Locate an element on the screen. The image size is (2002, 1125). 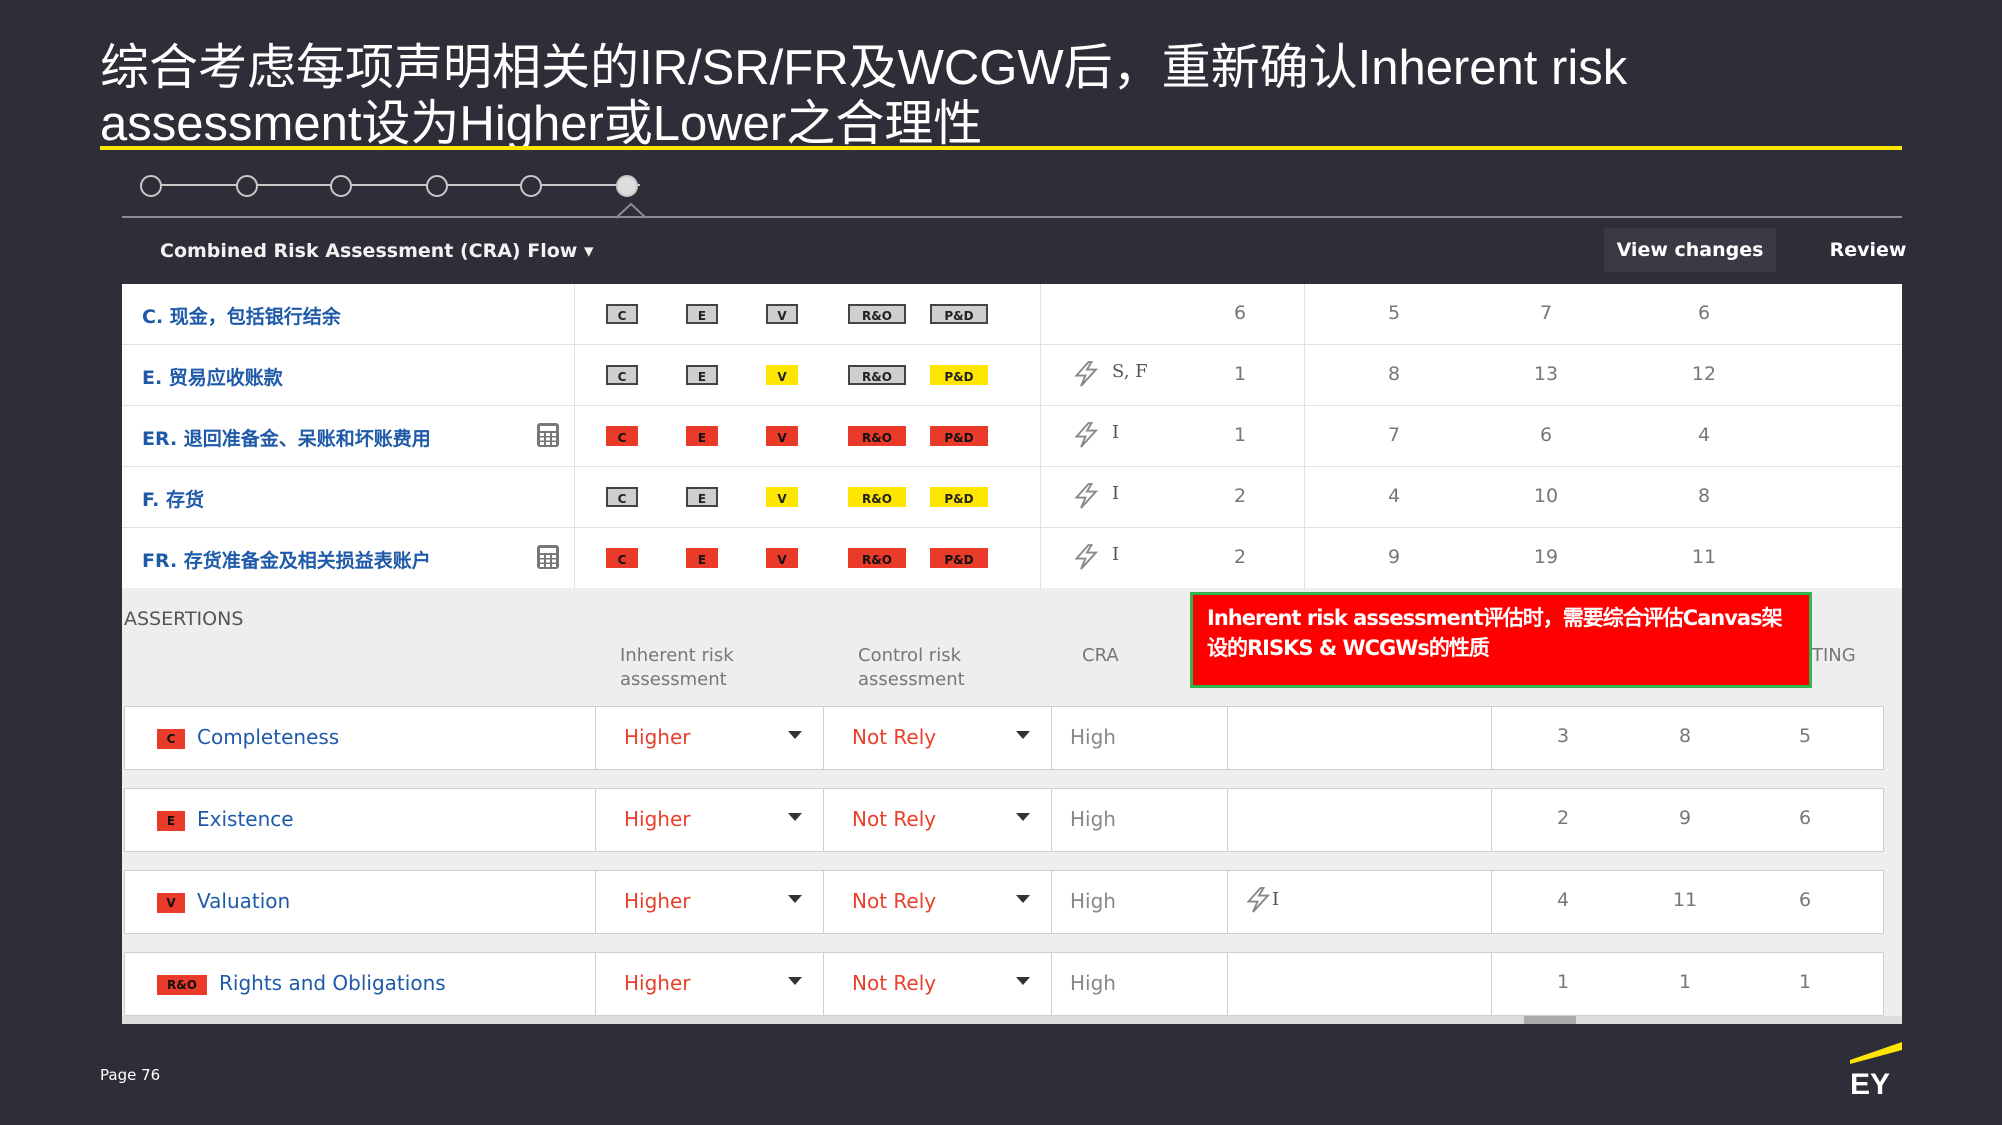
risk-cell is located at coordinates (1359, 984).